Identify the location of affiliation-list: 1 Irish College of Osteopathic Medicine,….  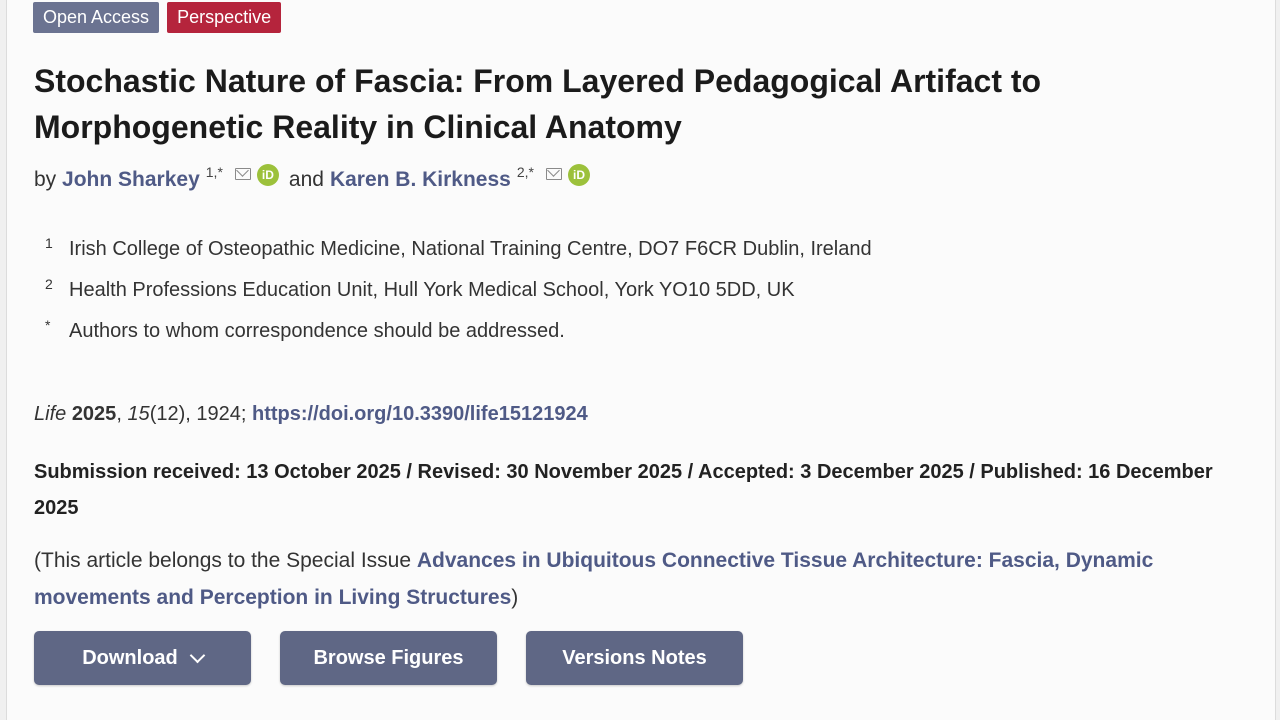
(458, 298).